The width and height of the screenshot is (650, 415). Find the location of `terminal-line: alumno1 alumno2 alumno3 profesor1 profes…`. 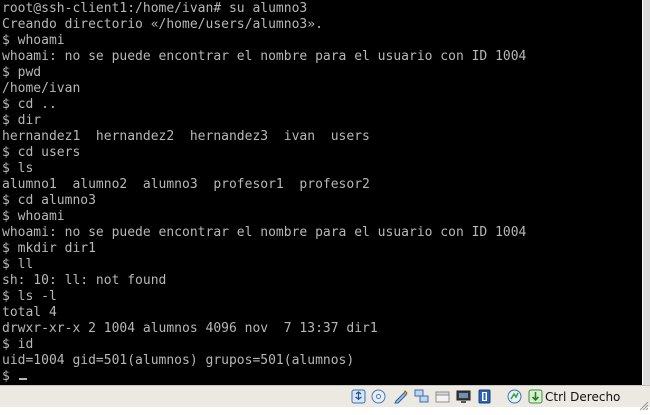

terminal-line: alumno1 alumno2 alumno3 profesor1 profes… is located at coordinates (186, 184).